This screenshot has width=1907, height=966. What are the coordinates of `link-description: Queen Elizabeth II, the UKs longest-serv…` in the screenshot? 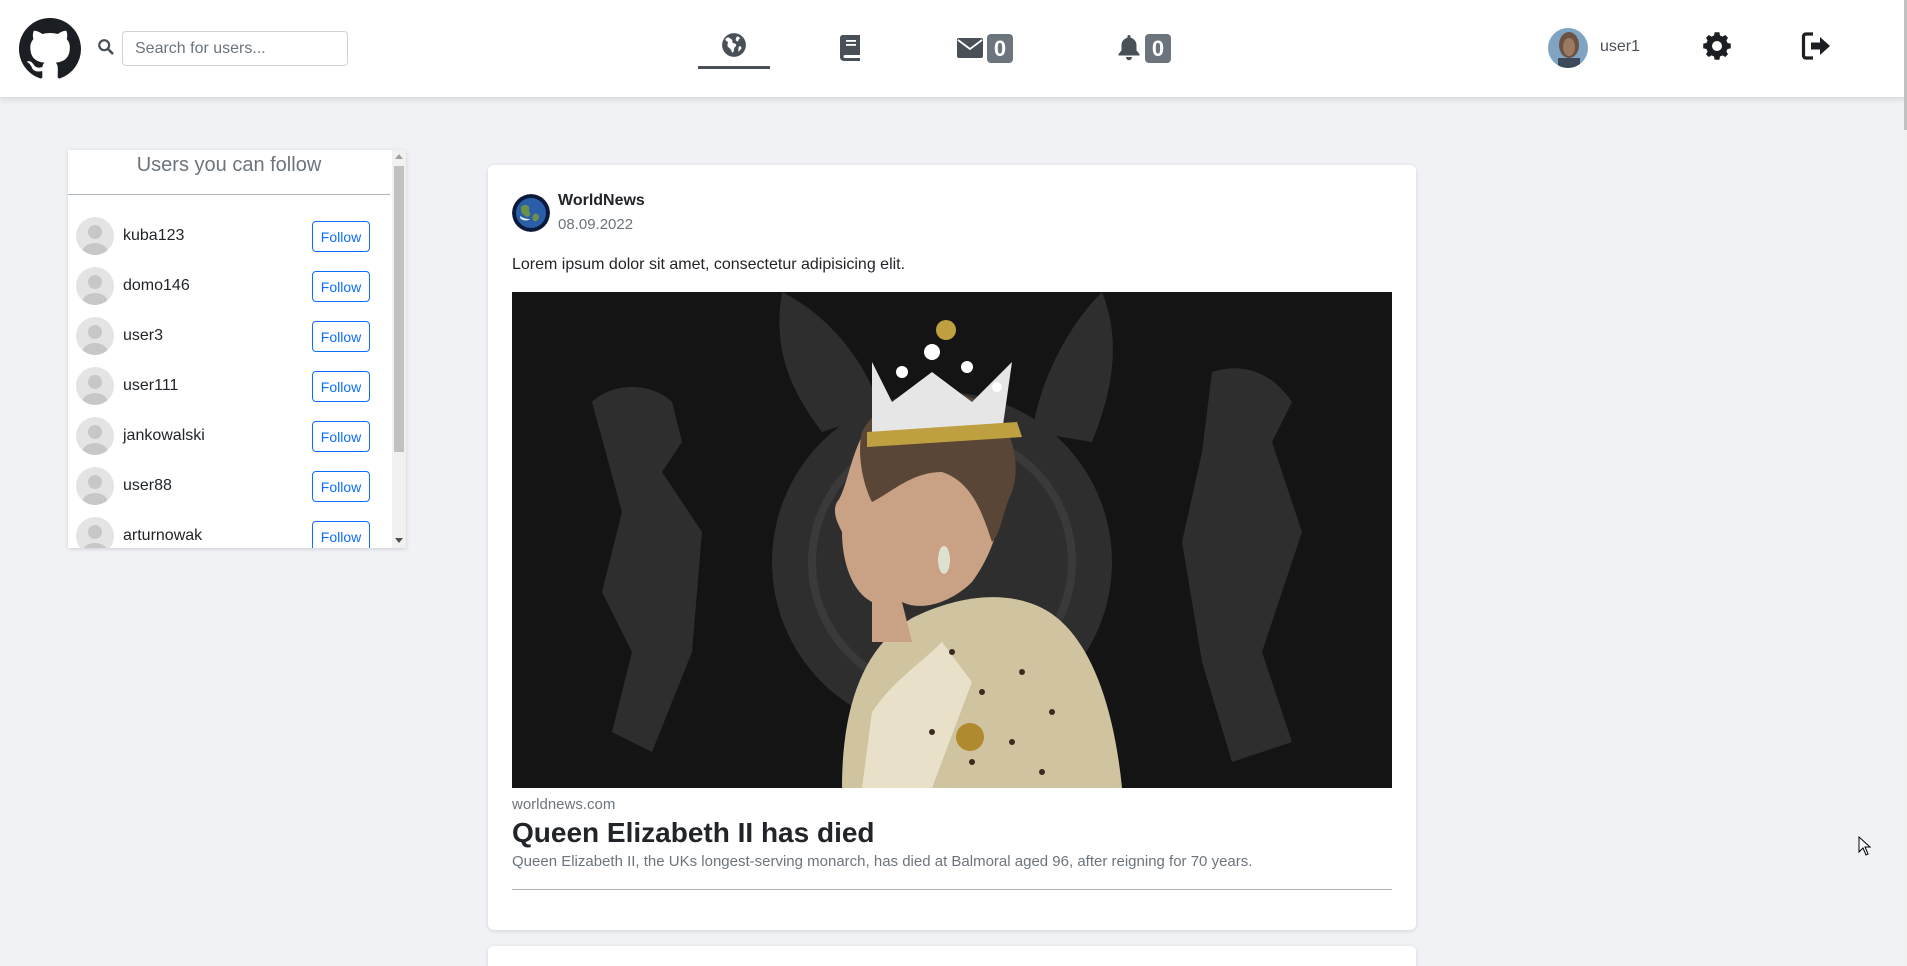 It's located at (882, 861).